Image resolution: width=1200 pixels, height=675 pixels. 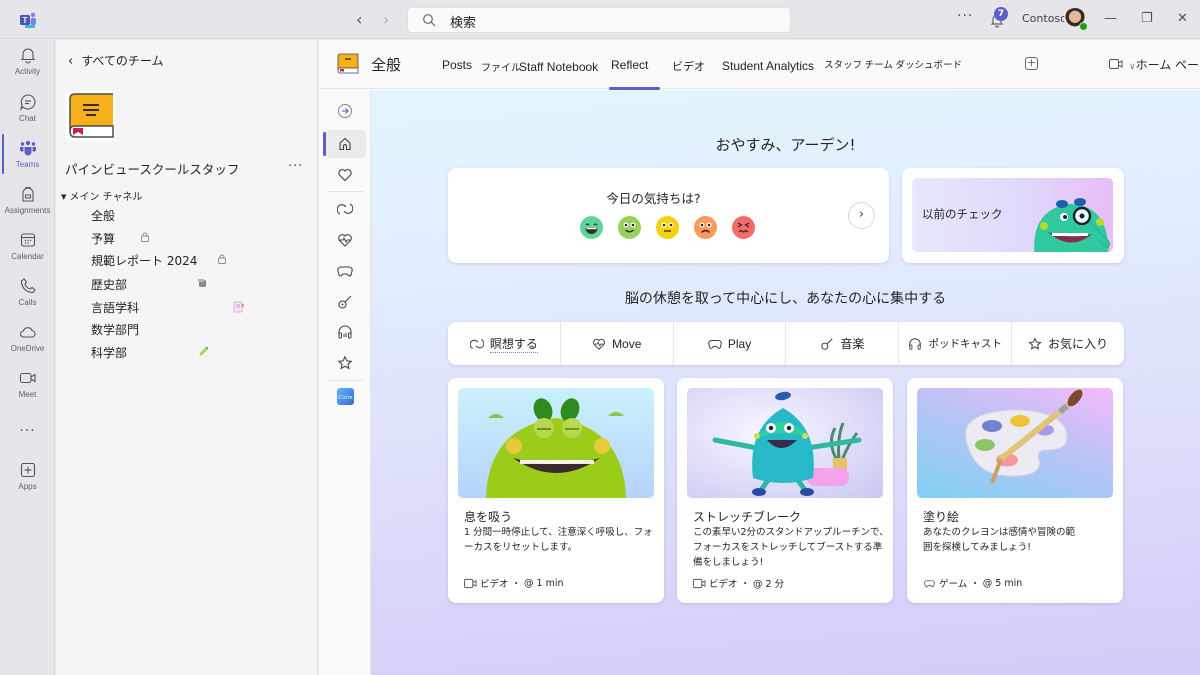 I want to click on emotion-bad-button, so click(x=743, y=227).